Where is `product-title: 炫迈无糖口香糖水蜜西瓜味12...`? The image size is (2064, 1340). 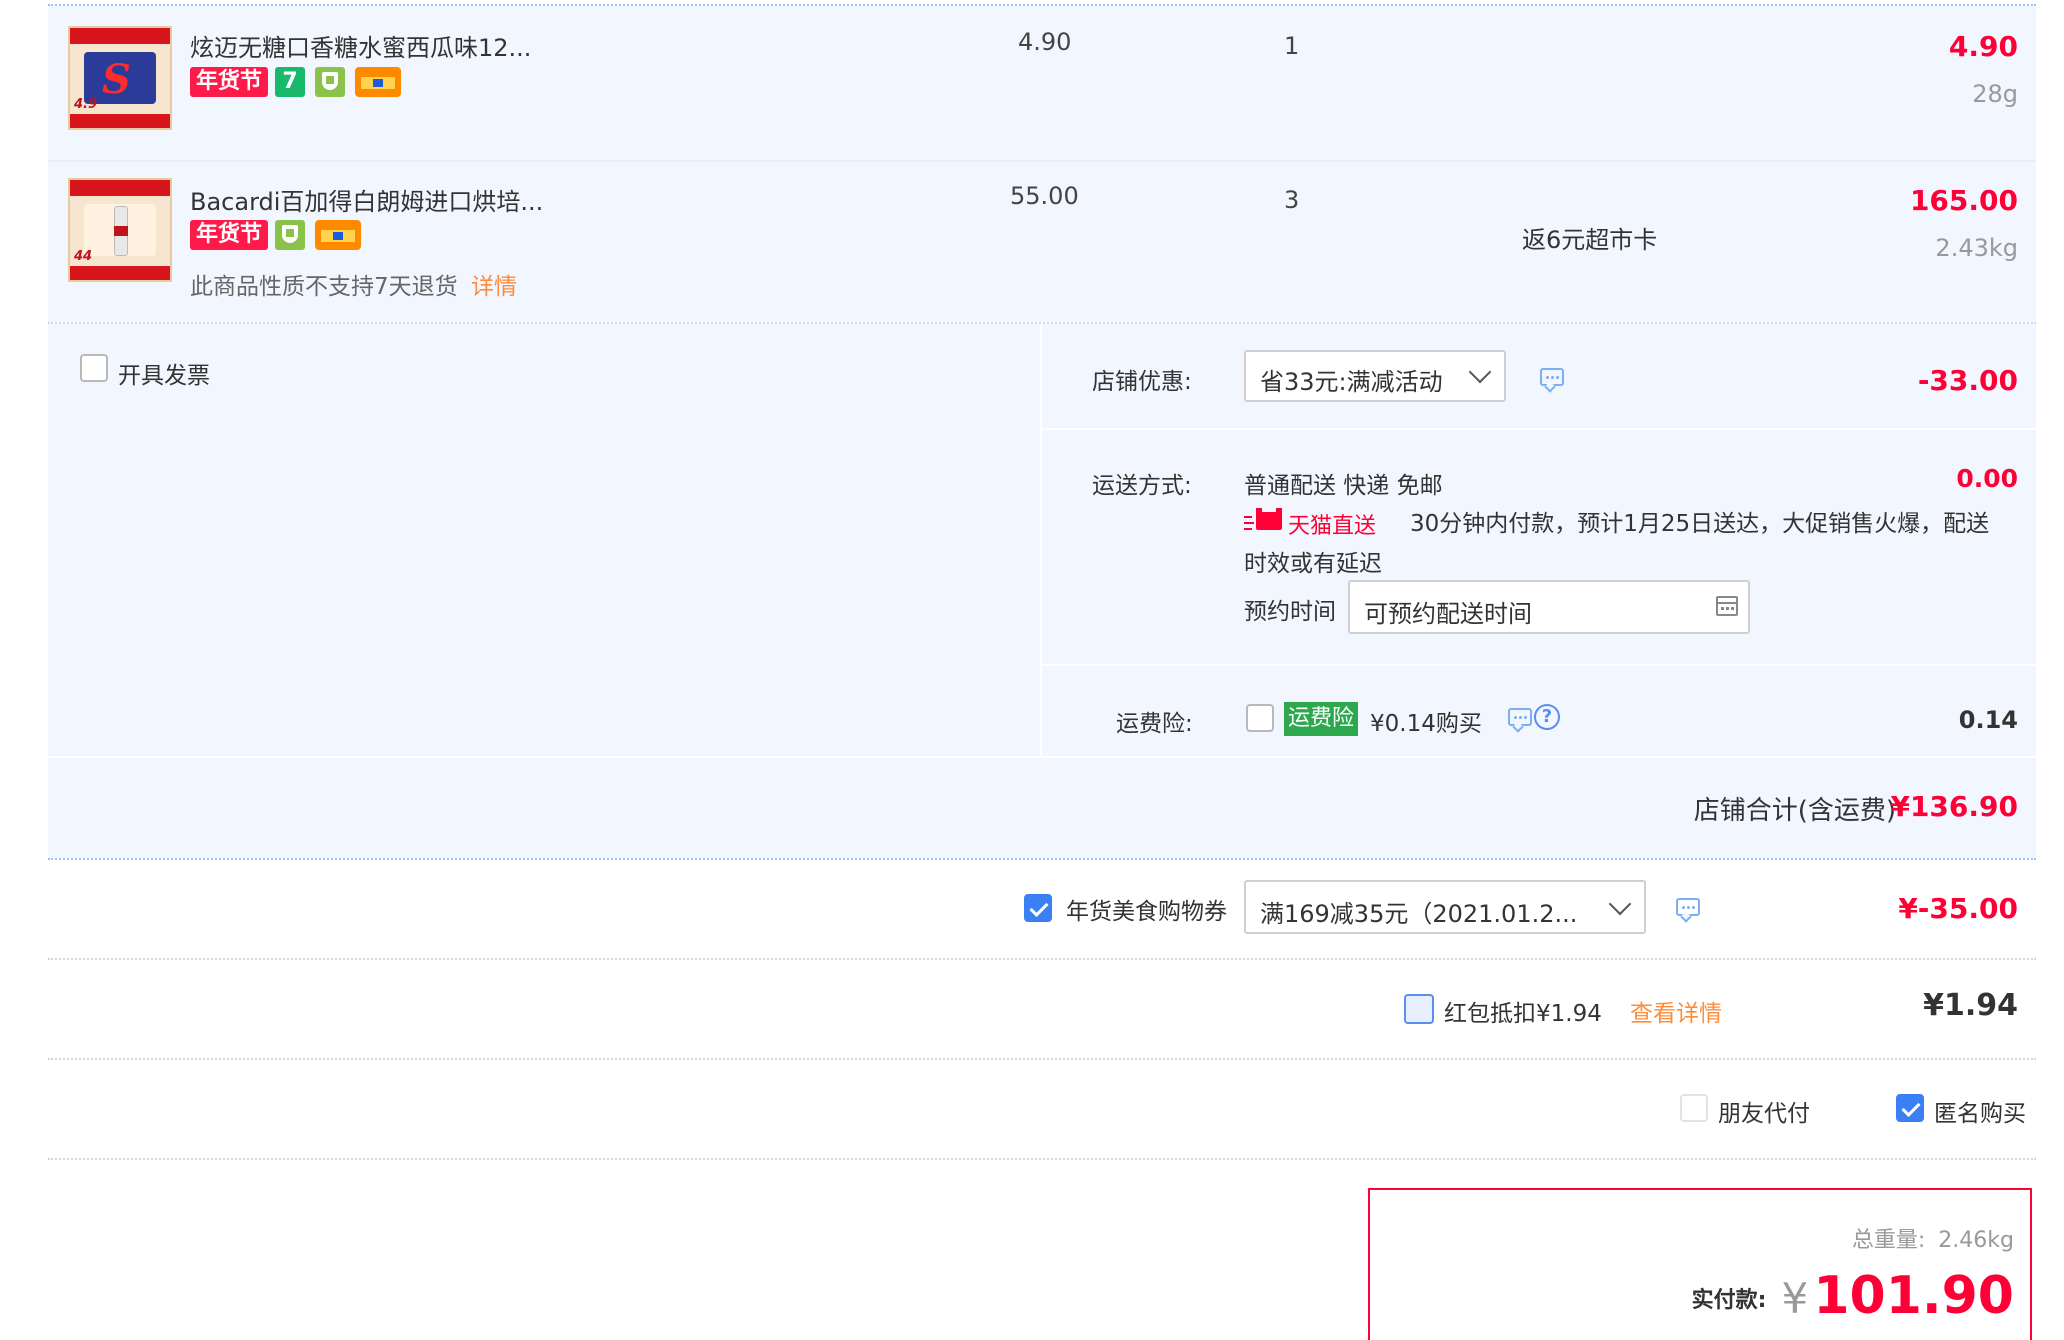 product-title: 炫迈无糖口香糖水蜜西瓜味12... is located at coordinates (360, 45).